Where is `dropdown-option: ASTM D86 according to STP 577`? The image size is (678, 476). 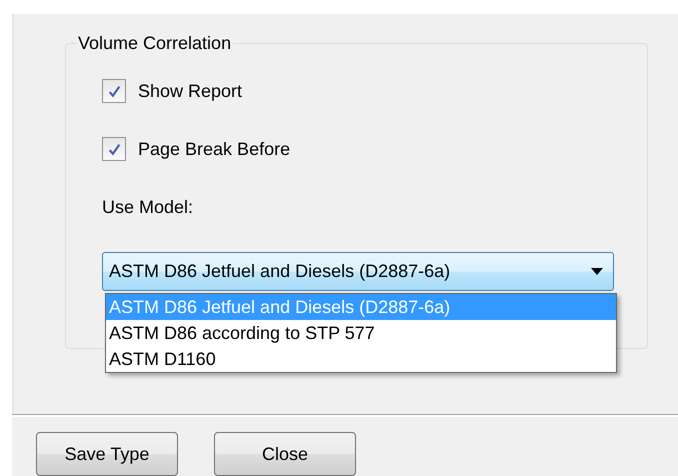 dropdown-option: ASTM D86 according to STP 577 is located at coordinates (361, 333).